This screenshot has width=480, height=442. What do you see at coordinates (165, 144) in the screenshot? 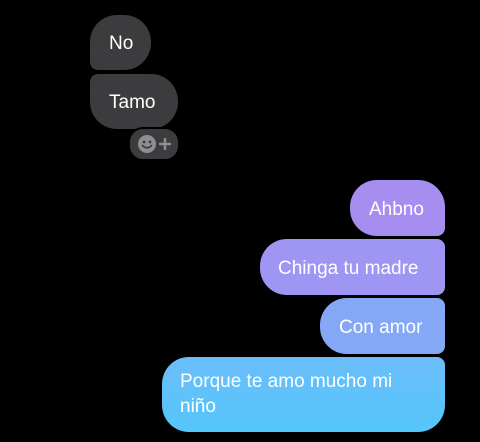
I see `plus-icon` at bounding box center [165, 144].